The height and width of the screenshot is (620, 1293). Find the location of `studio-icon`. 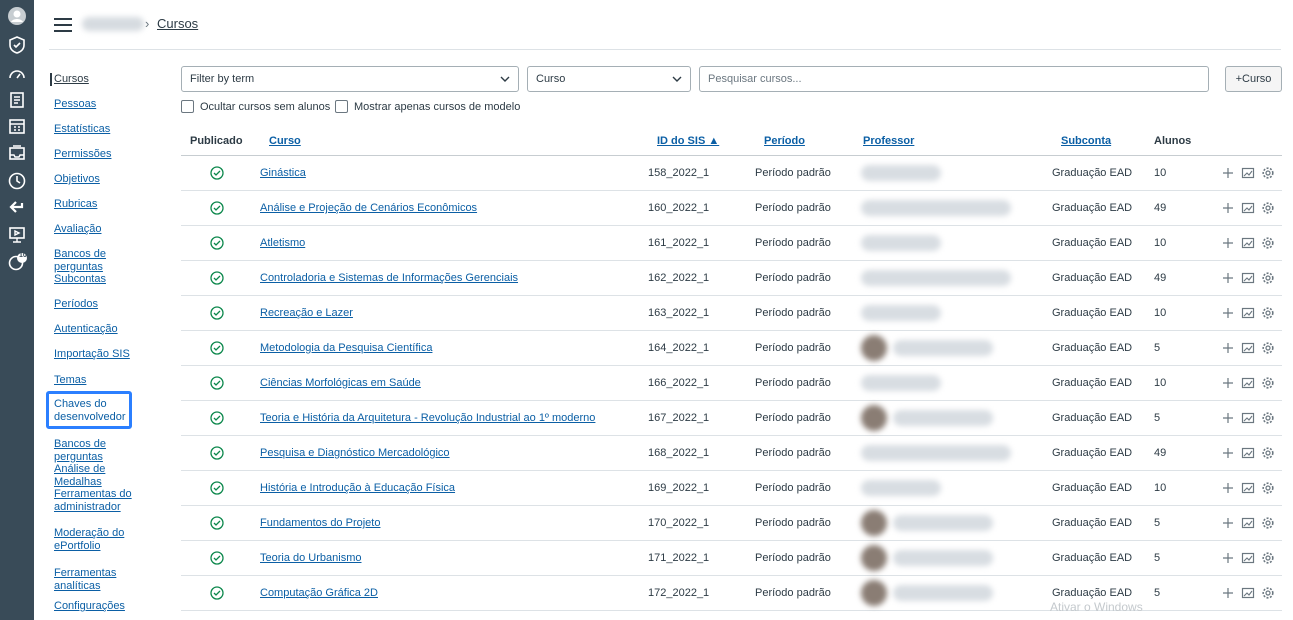

studio-icon is located at coordinates (17, 235).